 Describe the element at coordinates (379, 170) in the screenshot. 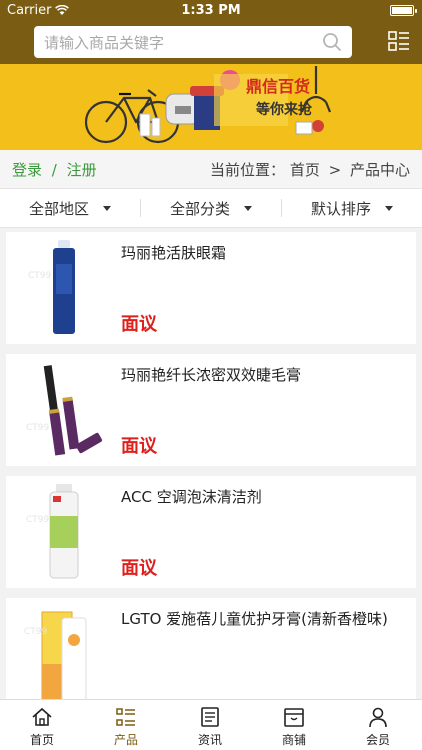

I see `breadcrumb-current: 产品中心` at that location.